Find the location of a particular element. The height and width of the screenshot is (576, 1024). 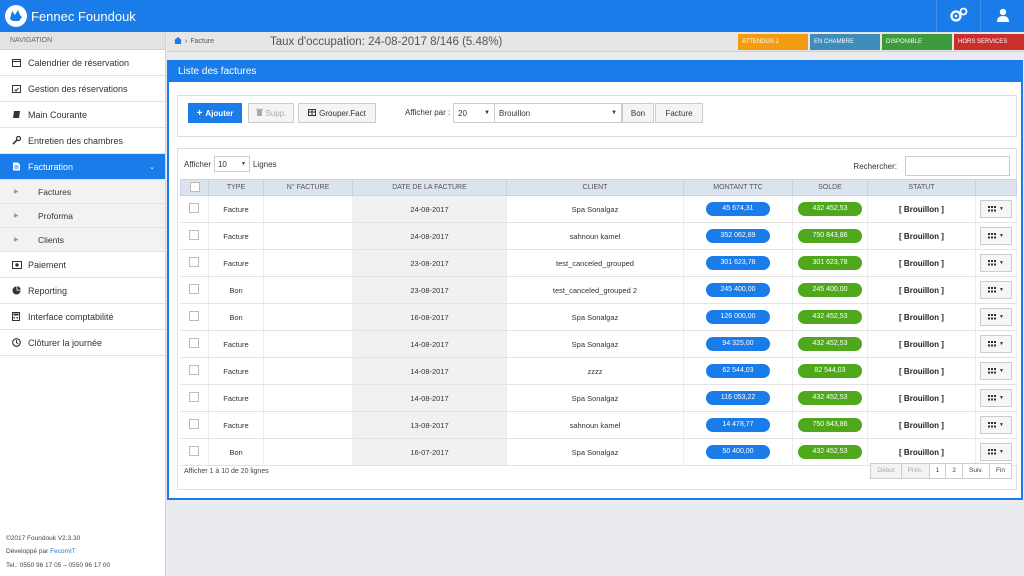

per-page-label: Afficher par : is located at coordinates (428, 112).